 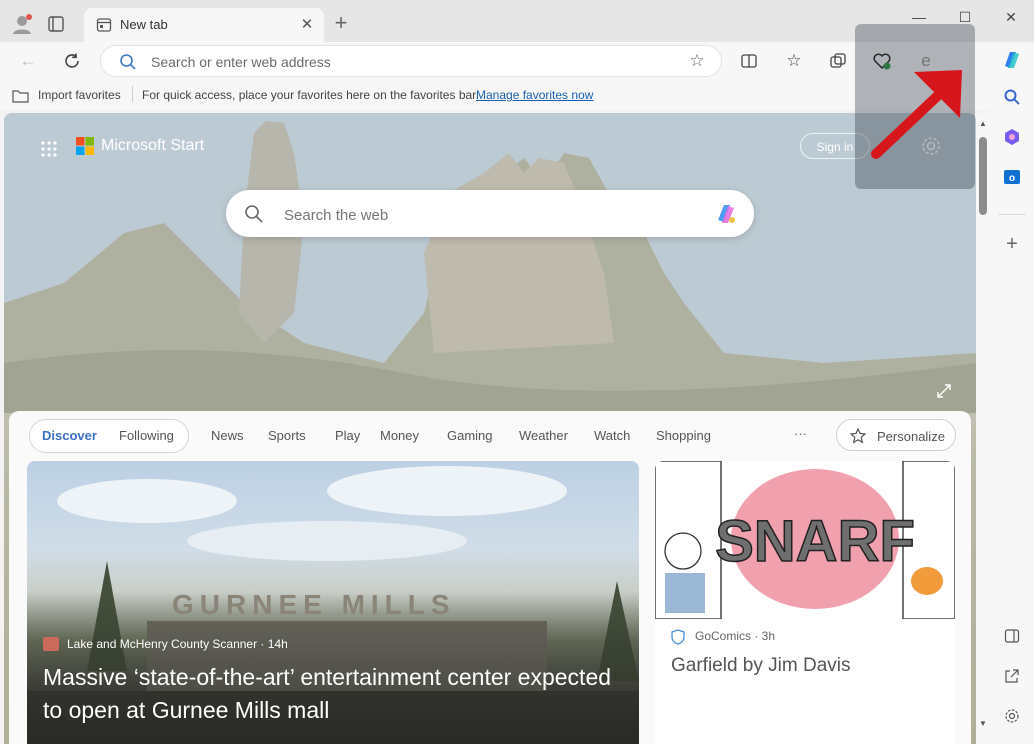 I want to click on tab-news: News, so click(x=227, y=435).